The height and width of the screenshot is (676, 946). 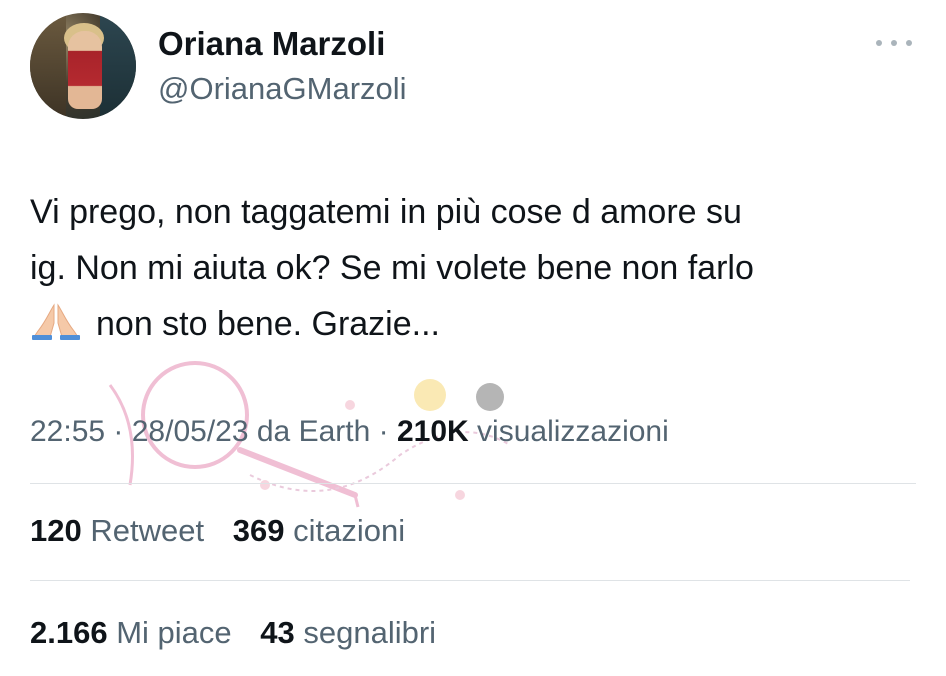 What do you see at coordinates (349, 530) in the screenshot?
I see `quotes-label: citazioni` at bounding box center [349, 530].